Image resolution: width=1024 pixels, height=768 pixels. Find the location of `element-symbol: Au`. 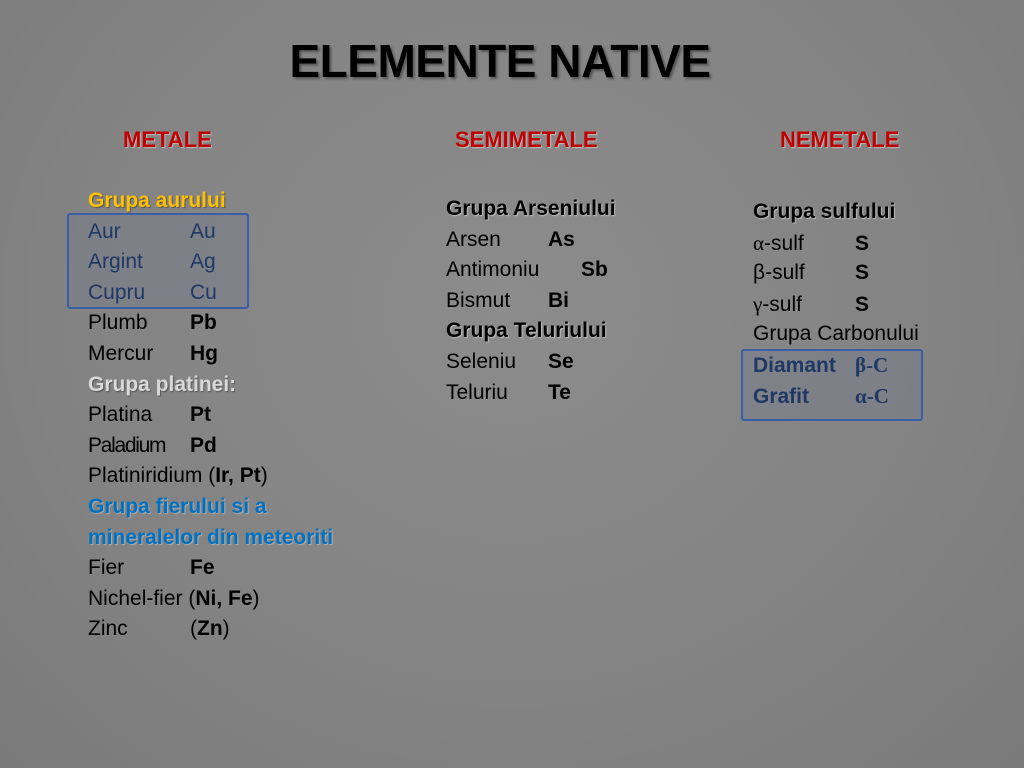

element-symbol: Au is located at coordinates (203, 231).